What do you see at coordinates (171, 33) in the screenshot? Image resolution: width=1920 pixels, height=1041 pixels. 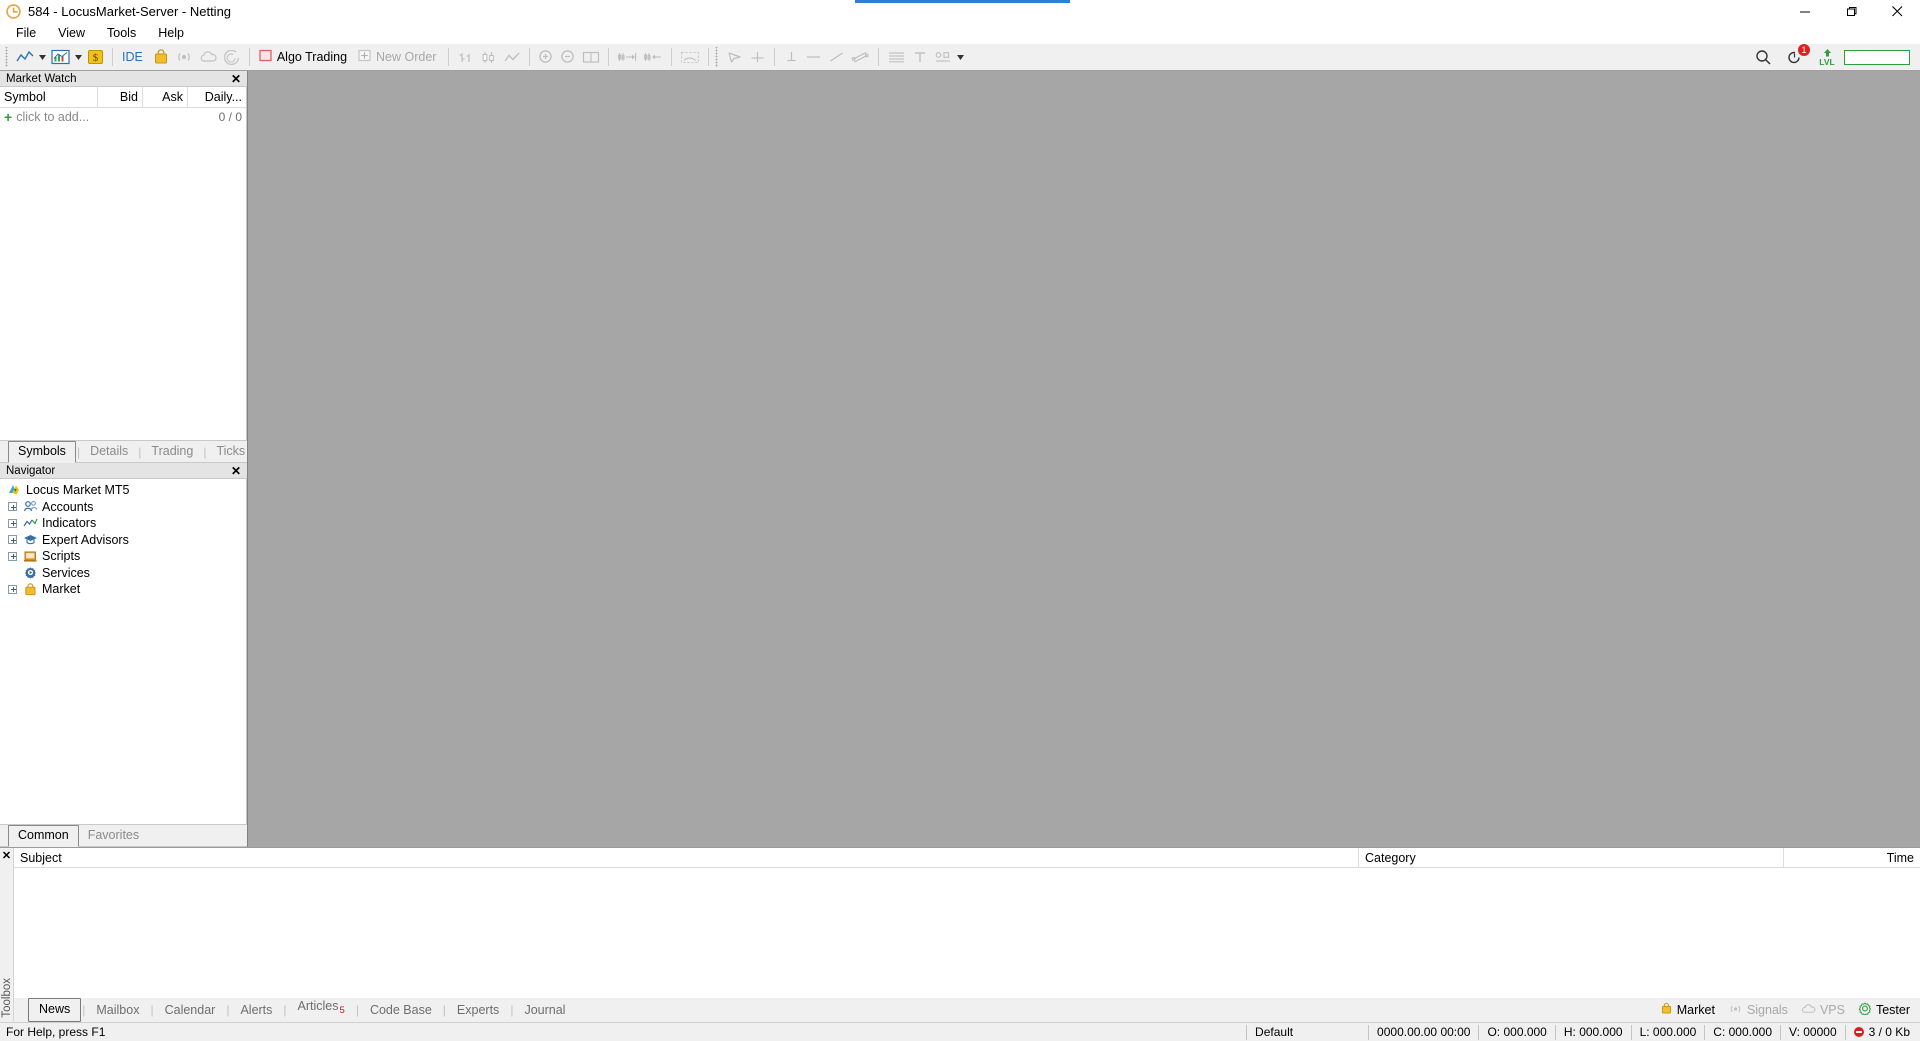 I see `menu-item-help: Help` at bounding box center [171, 33].